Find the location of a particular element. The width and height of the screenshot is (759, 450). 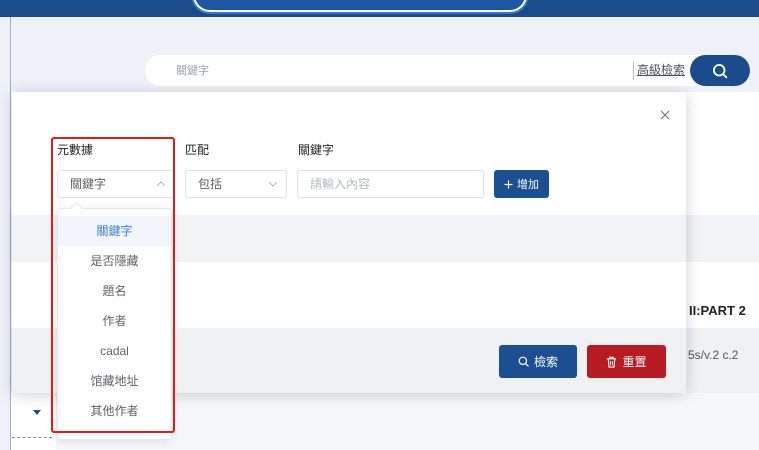

header-pill is located at coordinates (360, 6).